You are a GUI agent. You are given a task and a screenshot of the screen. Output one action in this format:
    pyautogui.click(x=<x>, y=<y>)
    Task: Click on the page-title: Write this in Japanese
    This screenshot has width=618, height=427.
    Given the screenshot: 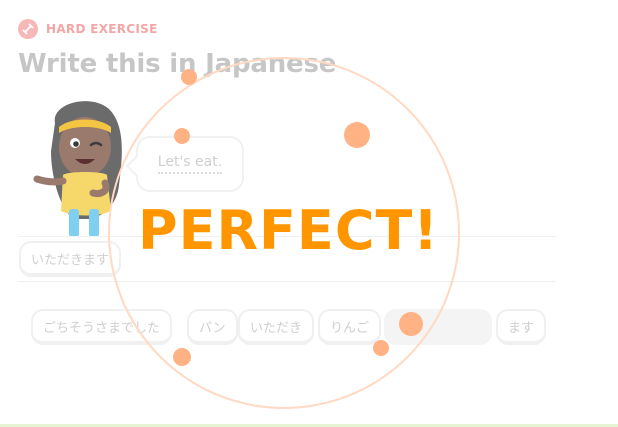 What is the action you would take?
    pyautogui.click(x=177, y=64)
    